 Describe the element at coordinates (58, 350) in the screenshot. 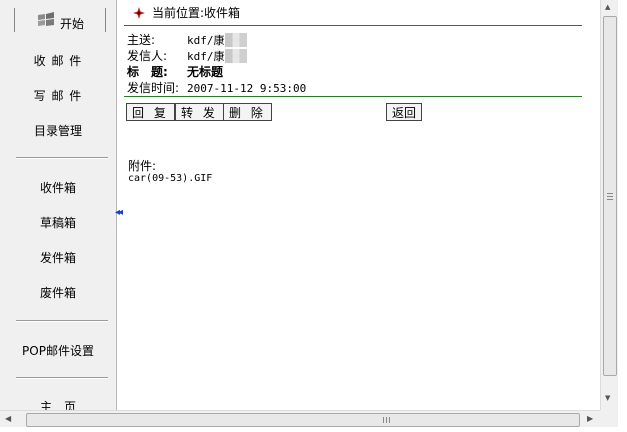

I see `sidebar-item-pop-settings: POP邮件设置` at that location.